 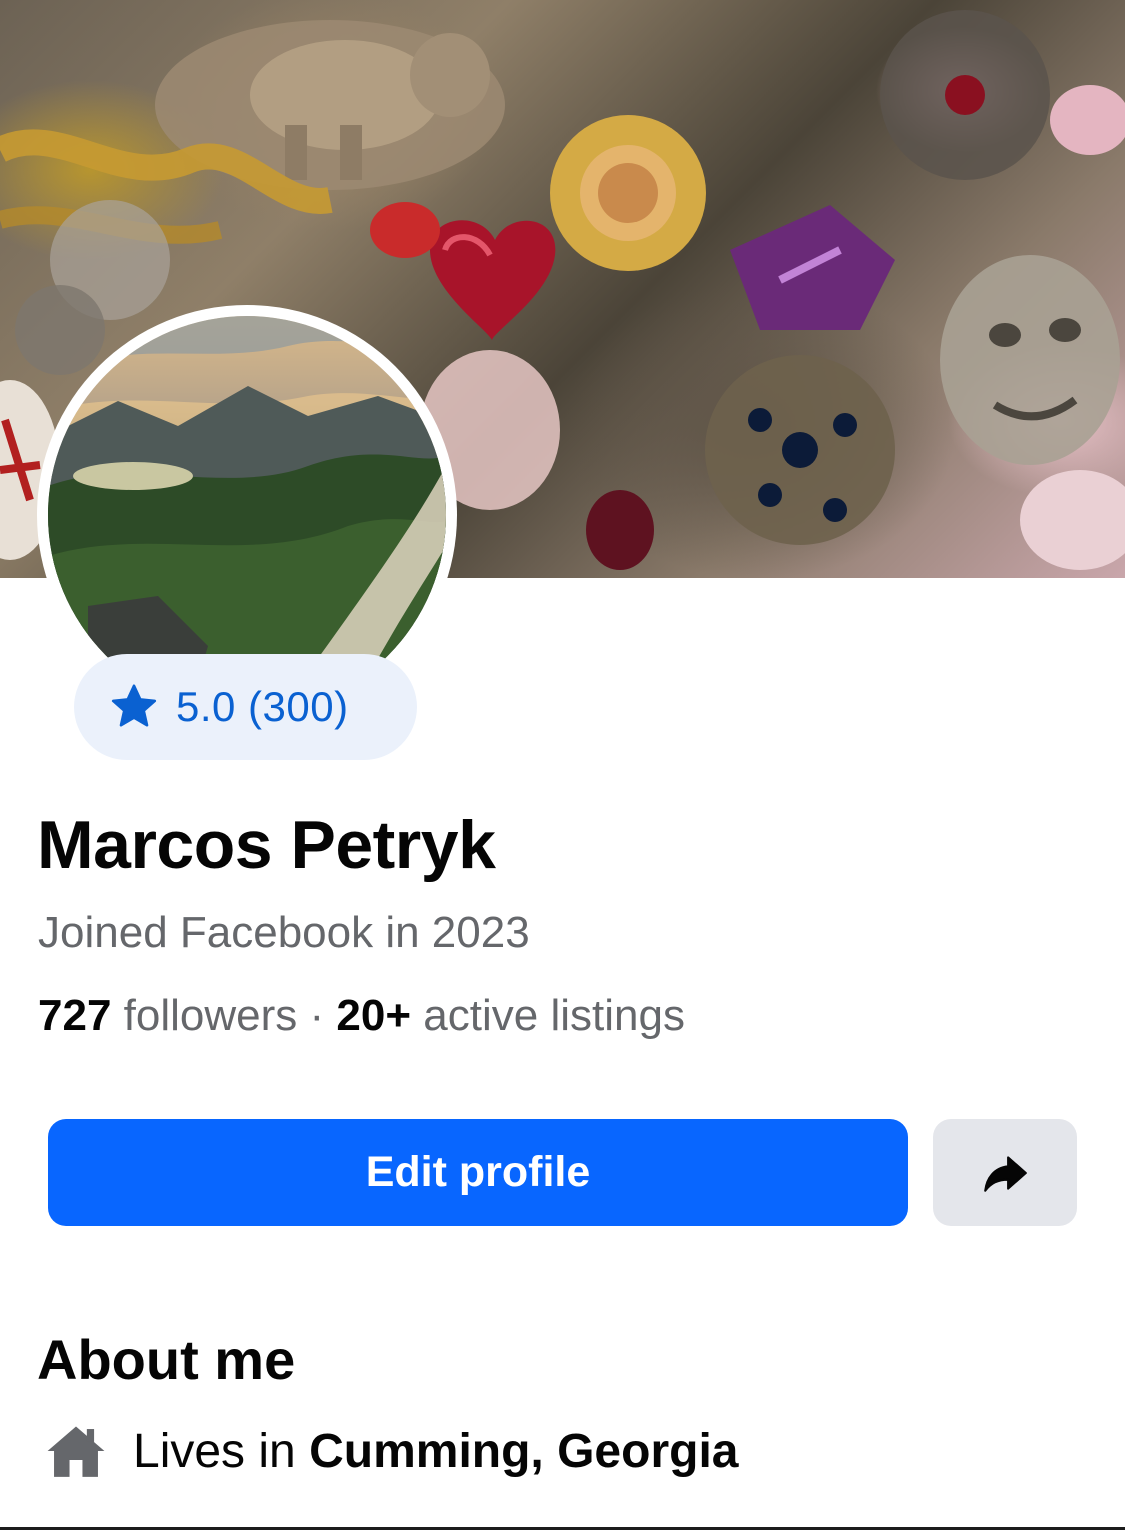 I want to click on followers-count: 727, so click(x=74, y=1015).